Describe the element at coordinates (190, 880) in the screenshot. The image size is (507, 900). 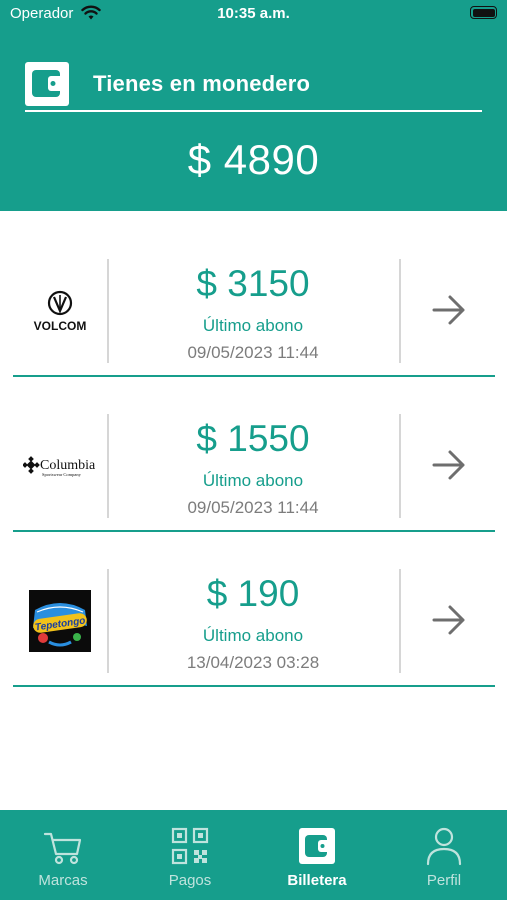
I see `tab-label: Pagos` at that location.